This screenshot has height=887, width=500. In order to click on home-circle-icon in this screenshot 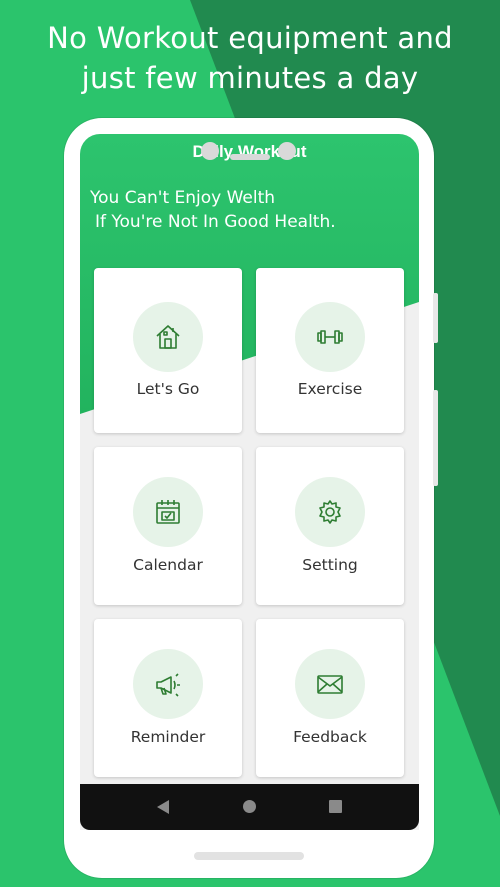, I will do `click(249, 806)`.